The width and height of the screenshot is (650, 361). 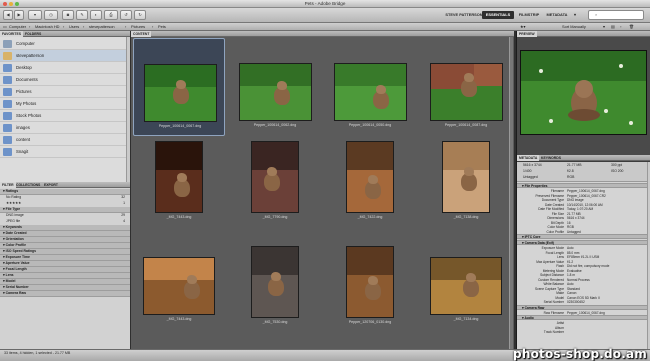 What do you see at coordinates (529, 15) in the screenshot?
I see `workspace-filmstrip: FILMSTRIP` at bounding box center [529, 15].